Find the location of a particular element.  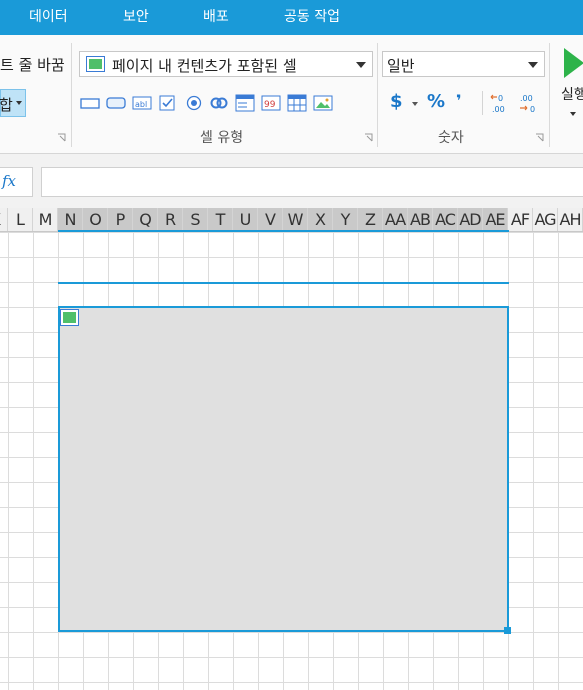

label-celltype-icon: abl is located at coordinates (142, 103).